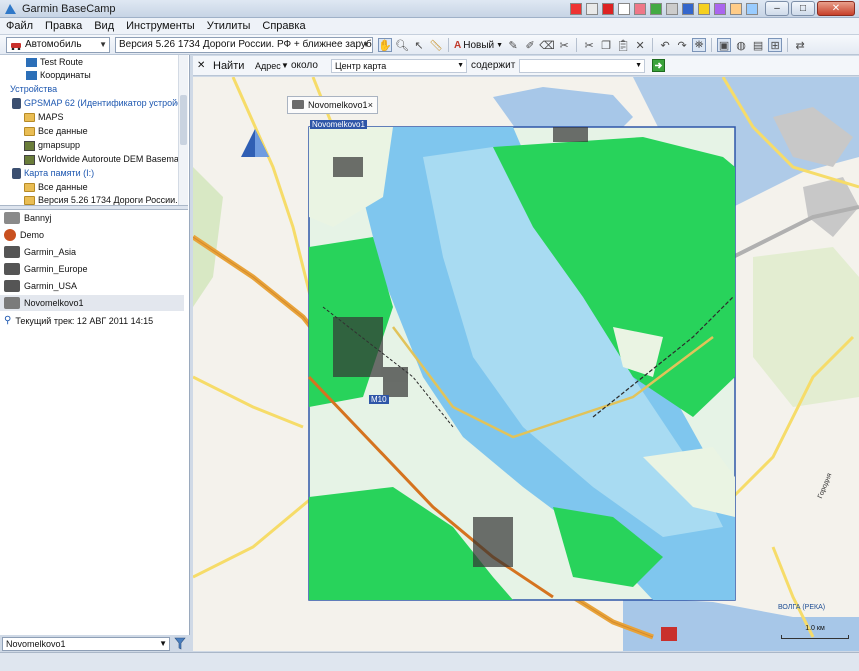 The width and height of the screenshot is (859, 671). I want to click on menu-file: Файл, so click(19, 26).